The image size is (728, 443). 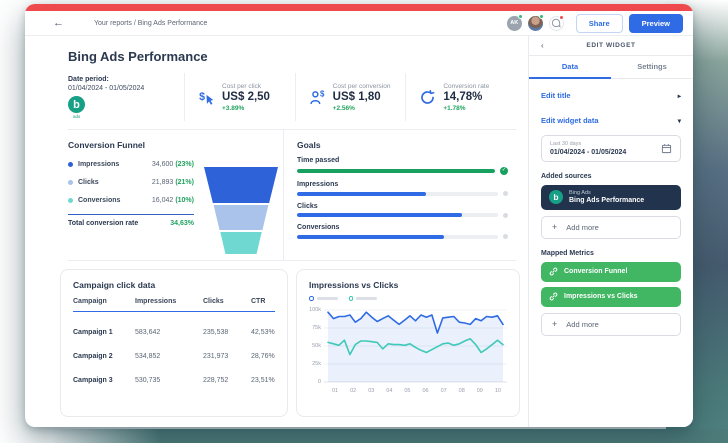 What do you see at coordinates (316, 327) in the screenshot?
I see `y-tick-label: 75k` at bounding box center [316, 327].